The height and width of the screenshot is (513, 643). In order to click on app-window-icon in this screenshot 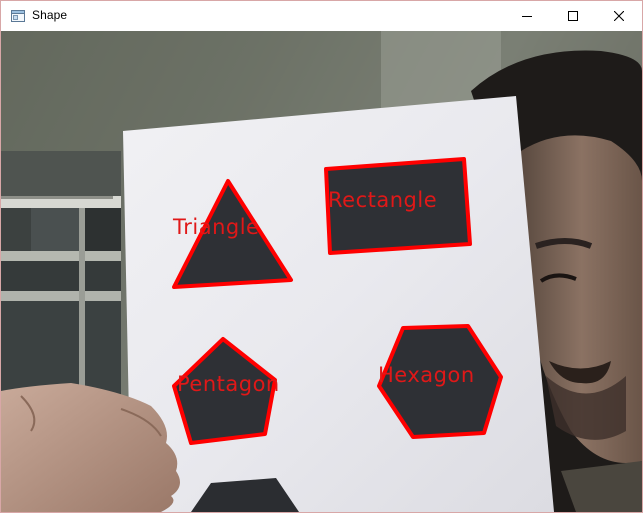, I will do `click(18, 15)`.